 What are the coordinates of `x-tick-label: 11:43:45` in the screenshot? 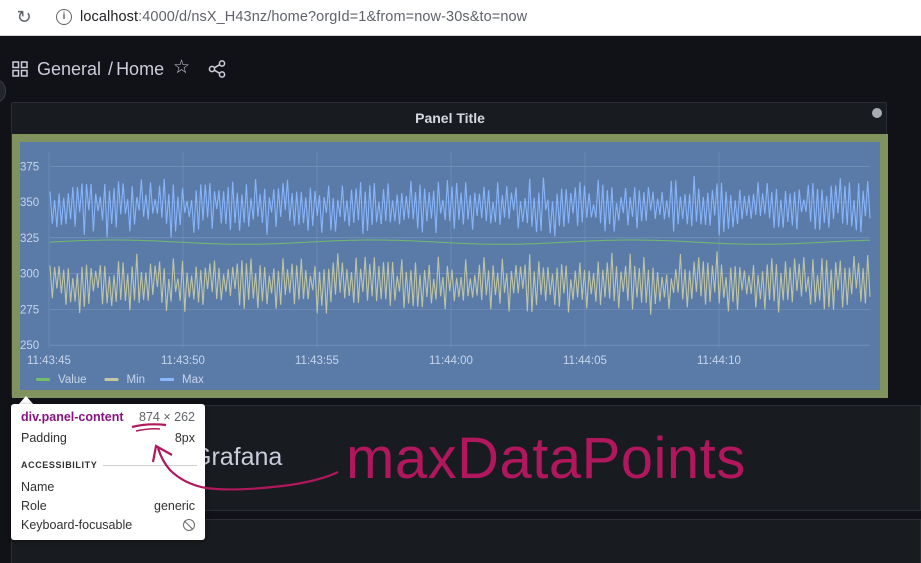 It's located at (49, 361).